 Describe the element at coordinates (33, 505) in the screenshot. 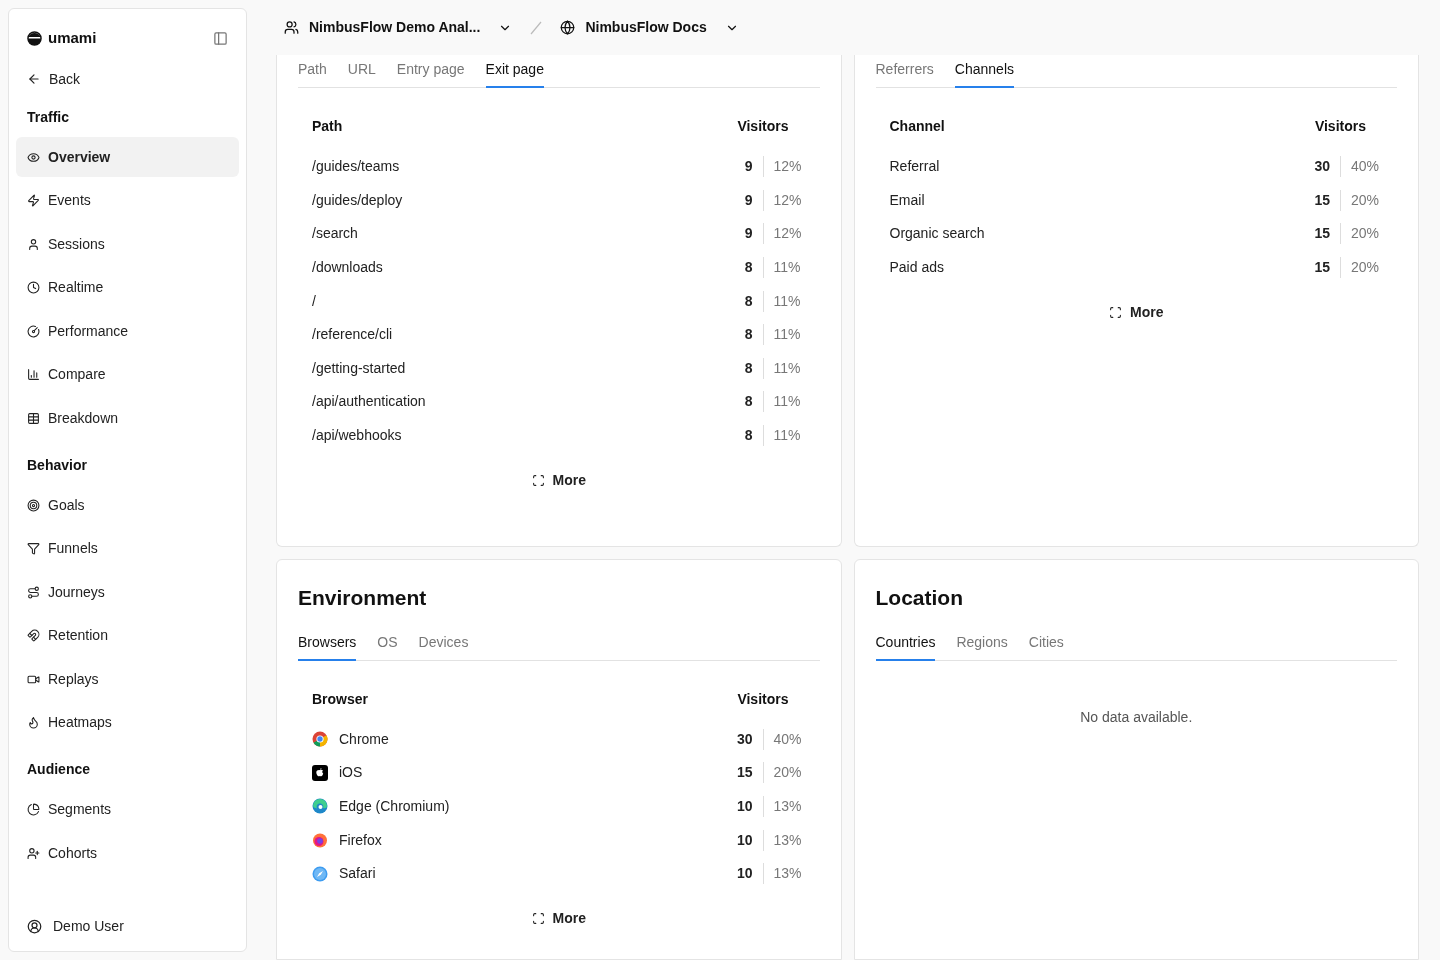

I see `target-icon` at that location.